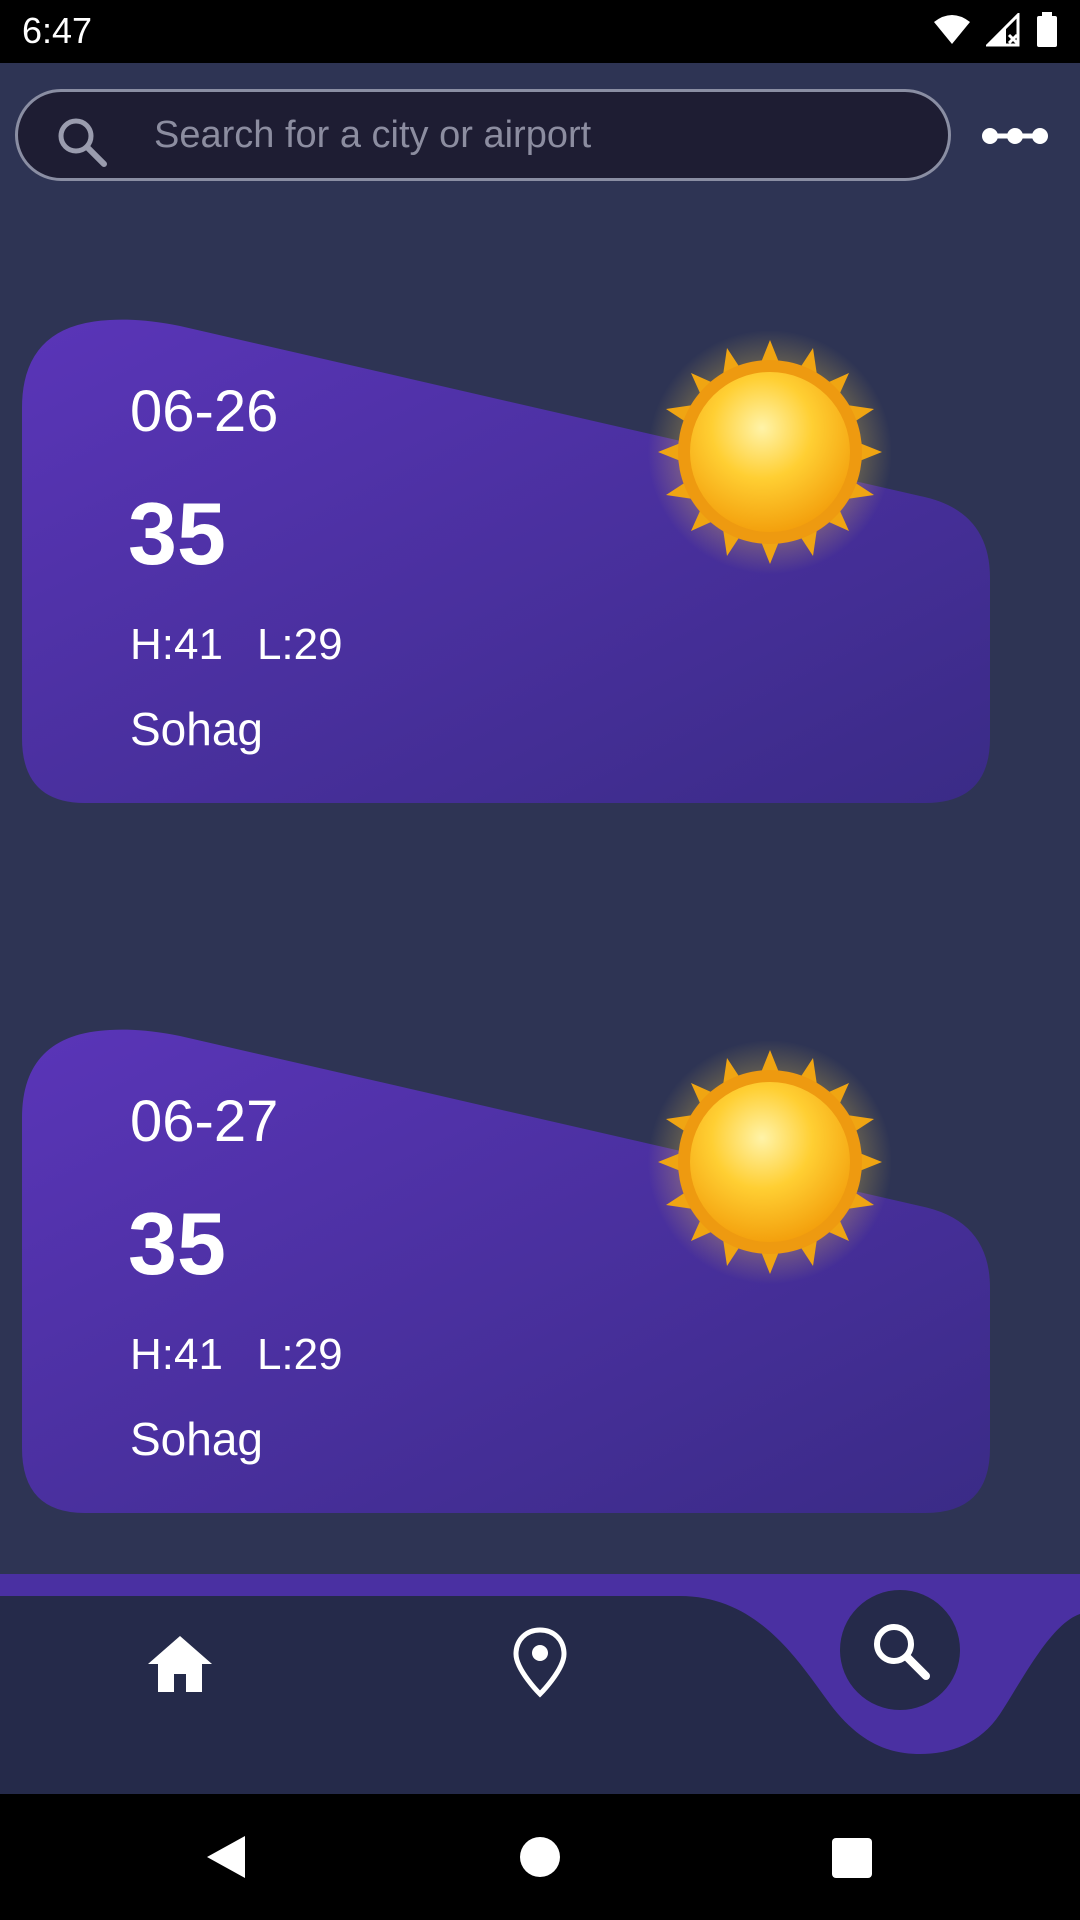 The image size is (1080, 1920). I want to click on bottom-navigation, so click(540, 1684).